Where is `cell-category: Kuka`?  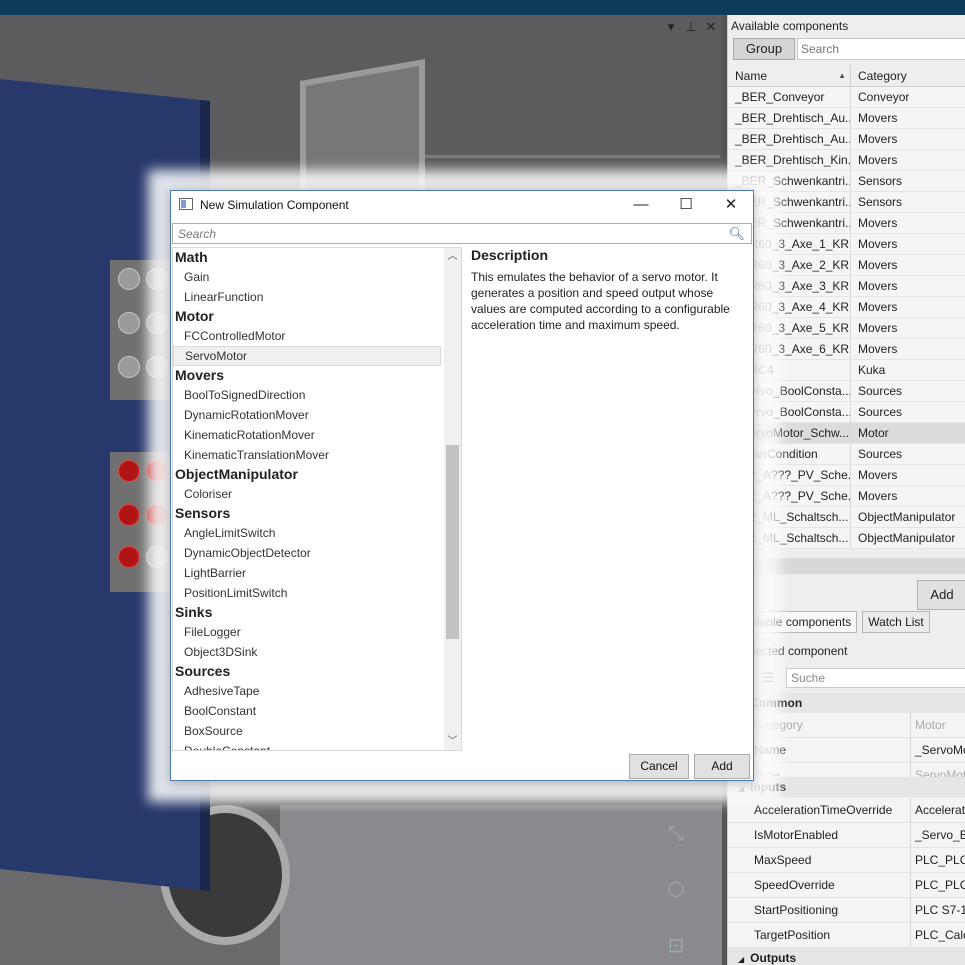
cell-category: Kuka is located at coordinates (872, 370).